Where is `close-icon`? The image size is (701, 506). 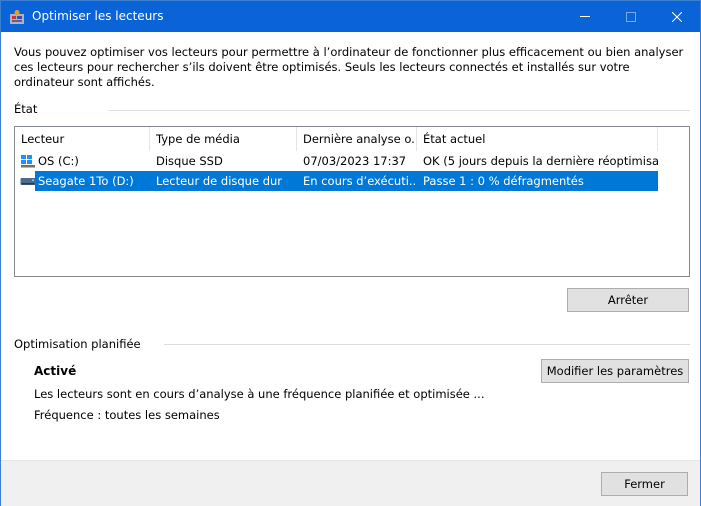 close-icon is located at coordinates (677, 16).